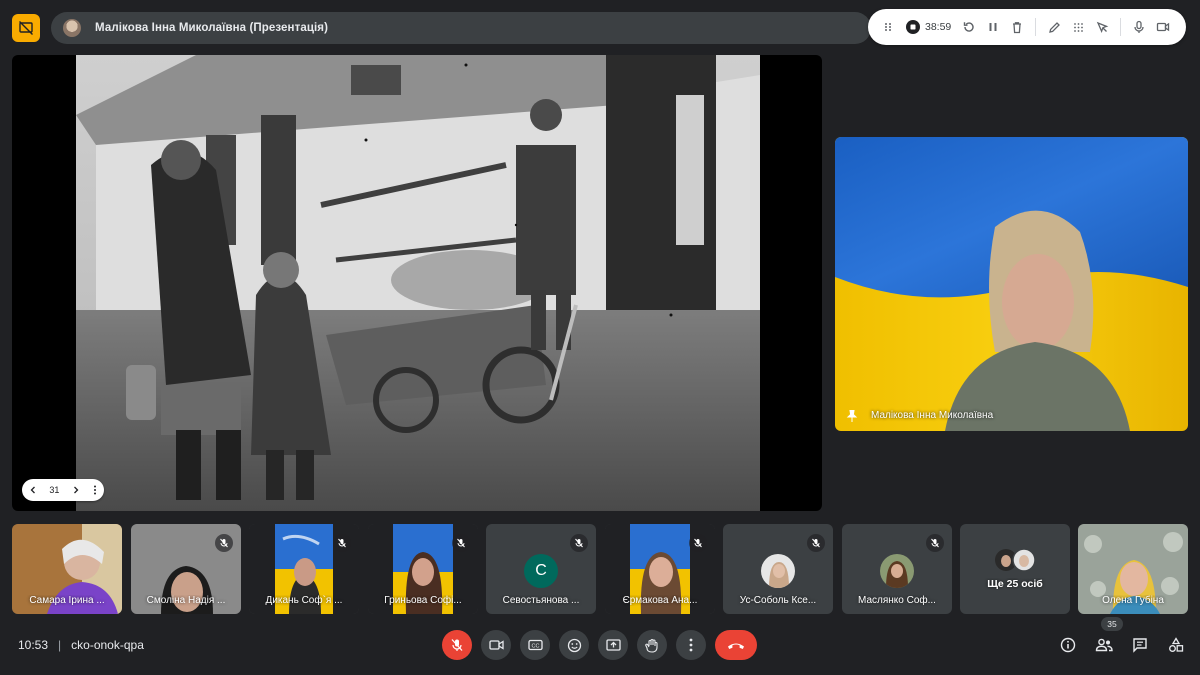 This screenshot has width=1200, height=675. I want to click on shapes-icon, so click(1176, 644).